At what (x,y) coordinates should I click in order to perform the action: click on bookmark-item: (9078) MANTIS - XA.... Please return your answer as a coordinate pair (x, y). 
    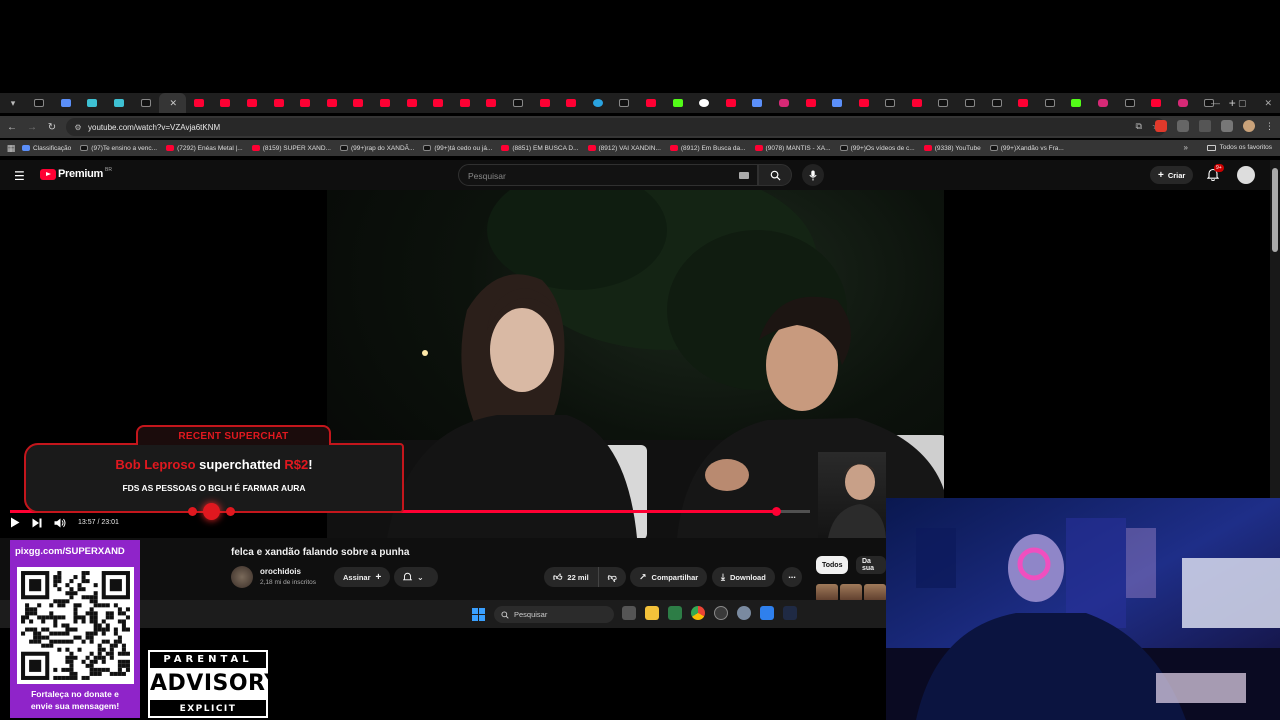
    Looking at the image, I should click on (792, 148).